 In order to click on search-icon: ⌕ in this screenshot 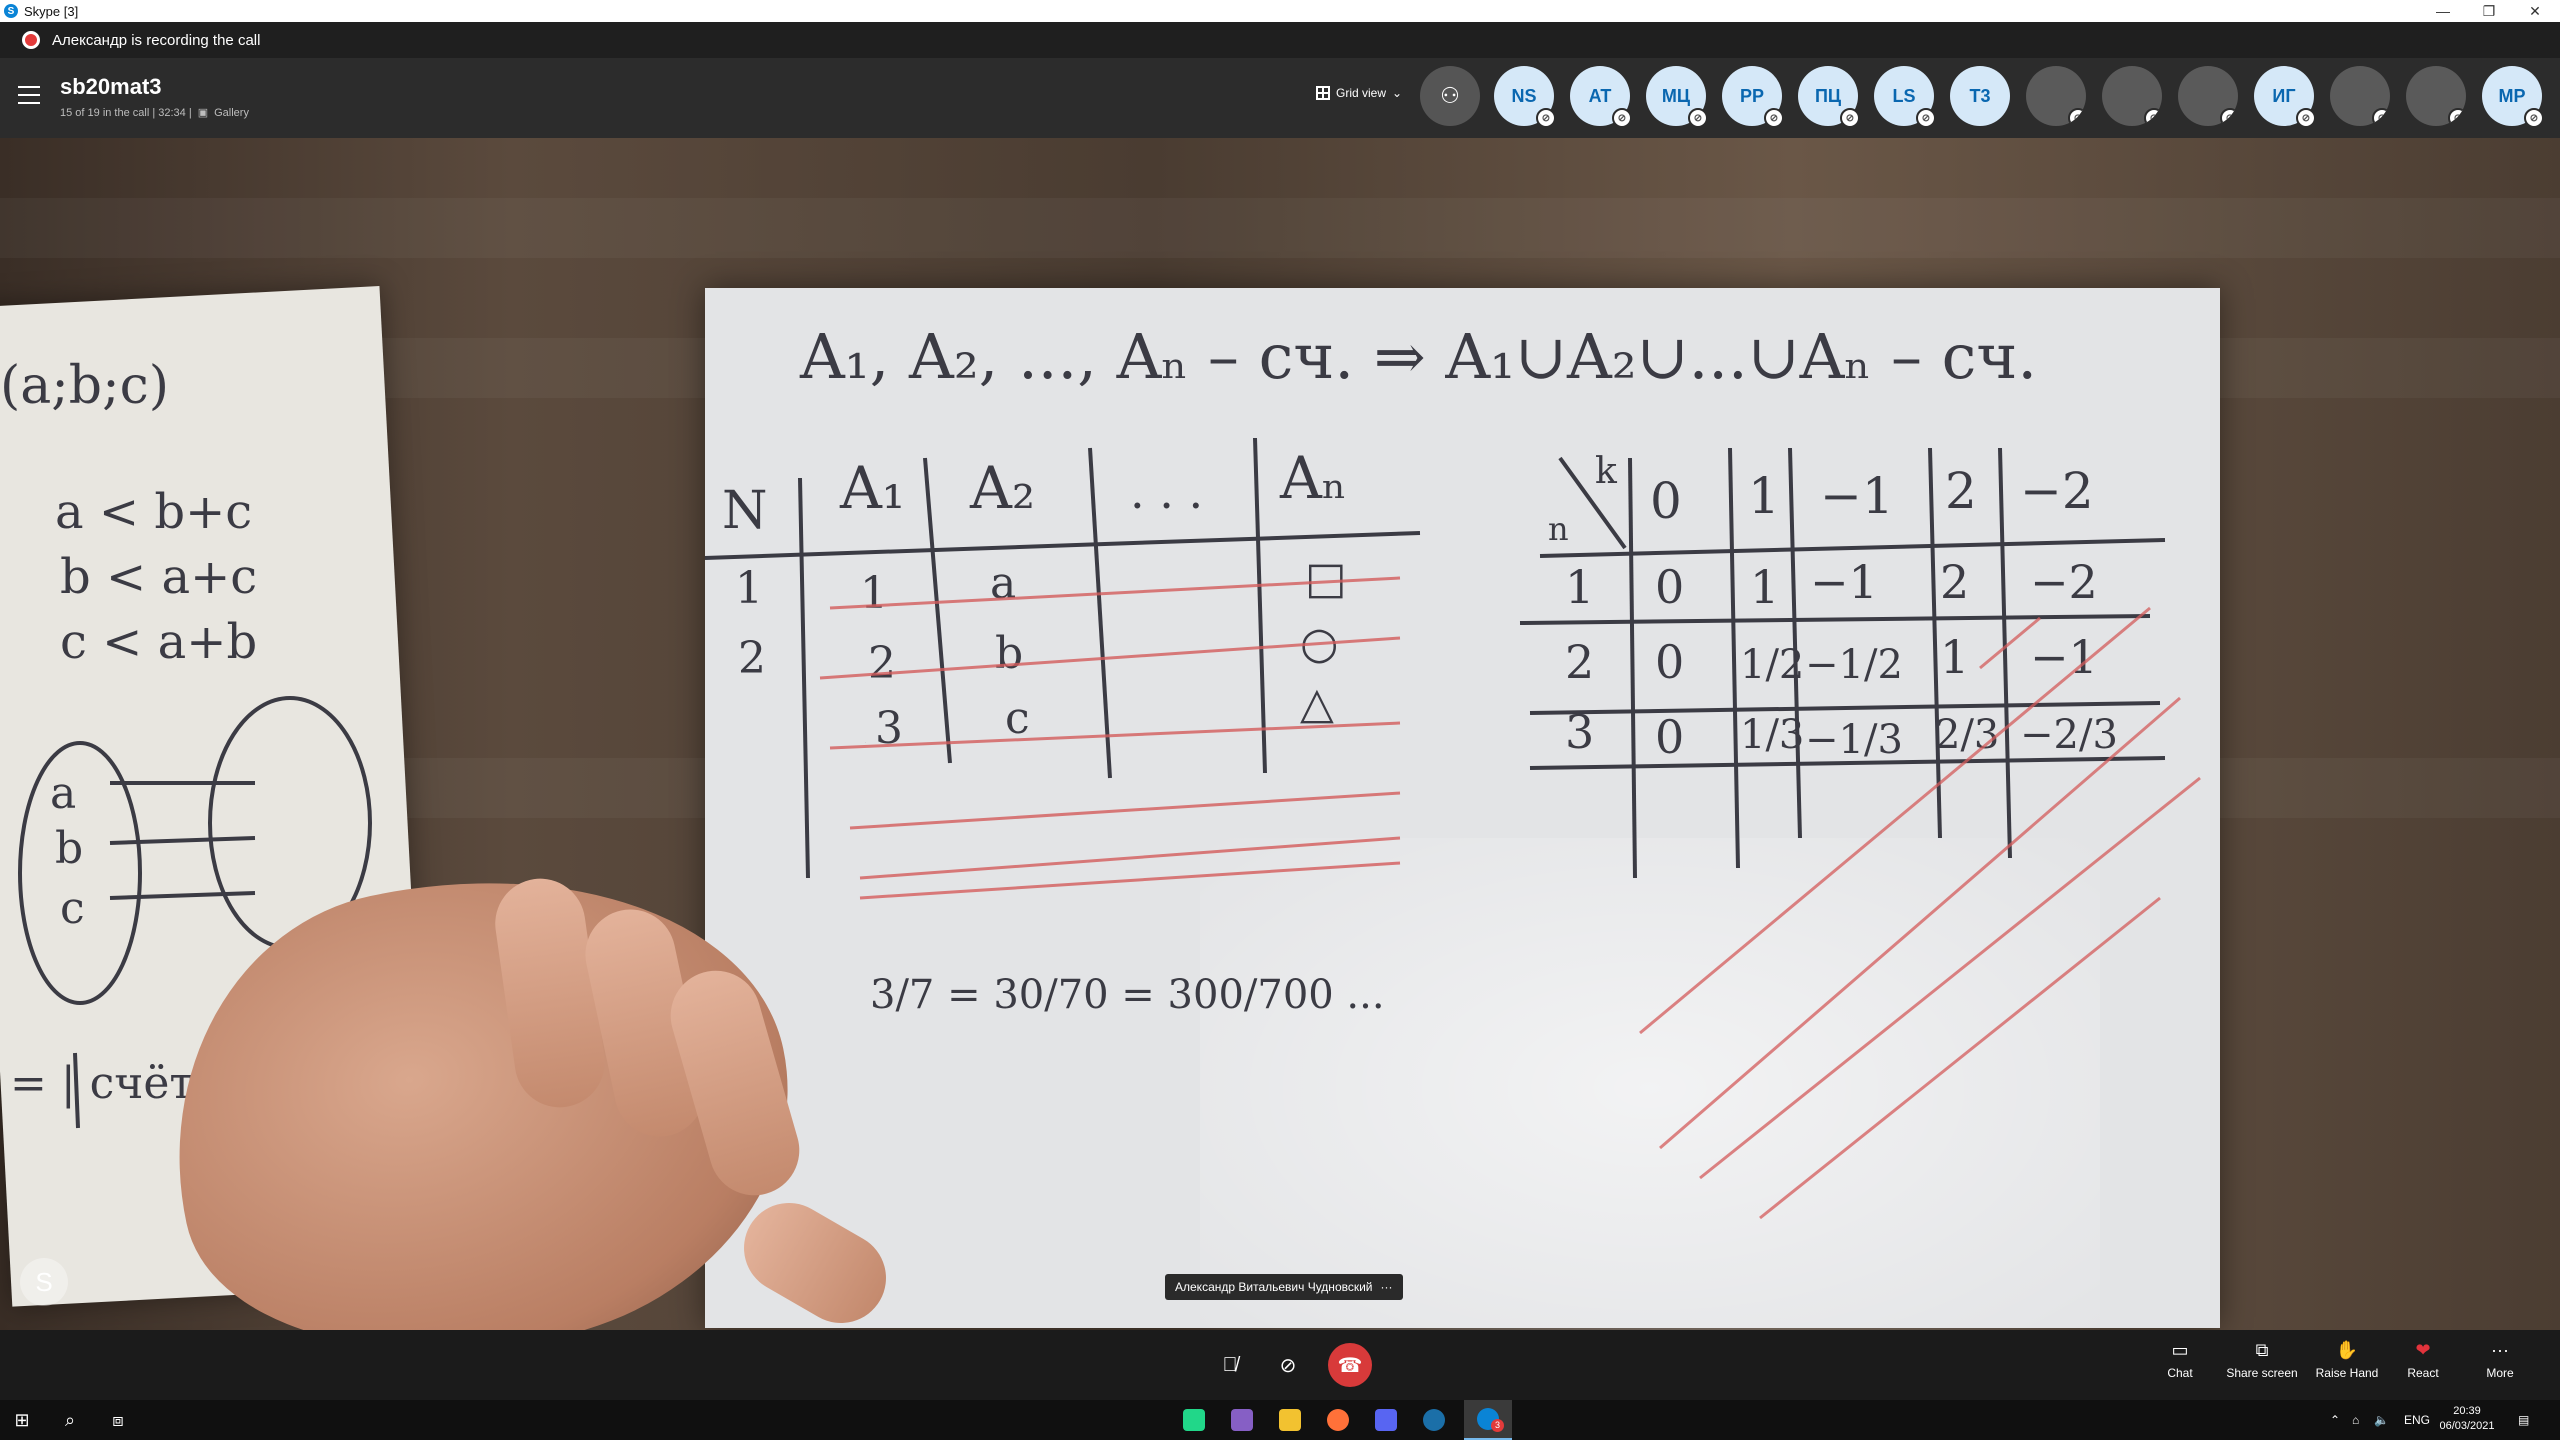, I will do `click(70, 1420)`.